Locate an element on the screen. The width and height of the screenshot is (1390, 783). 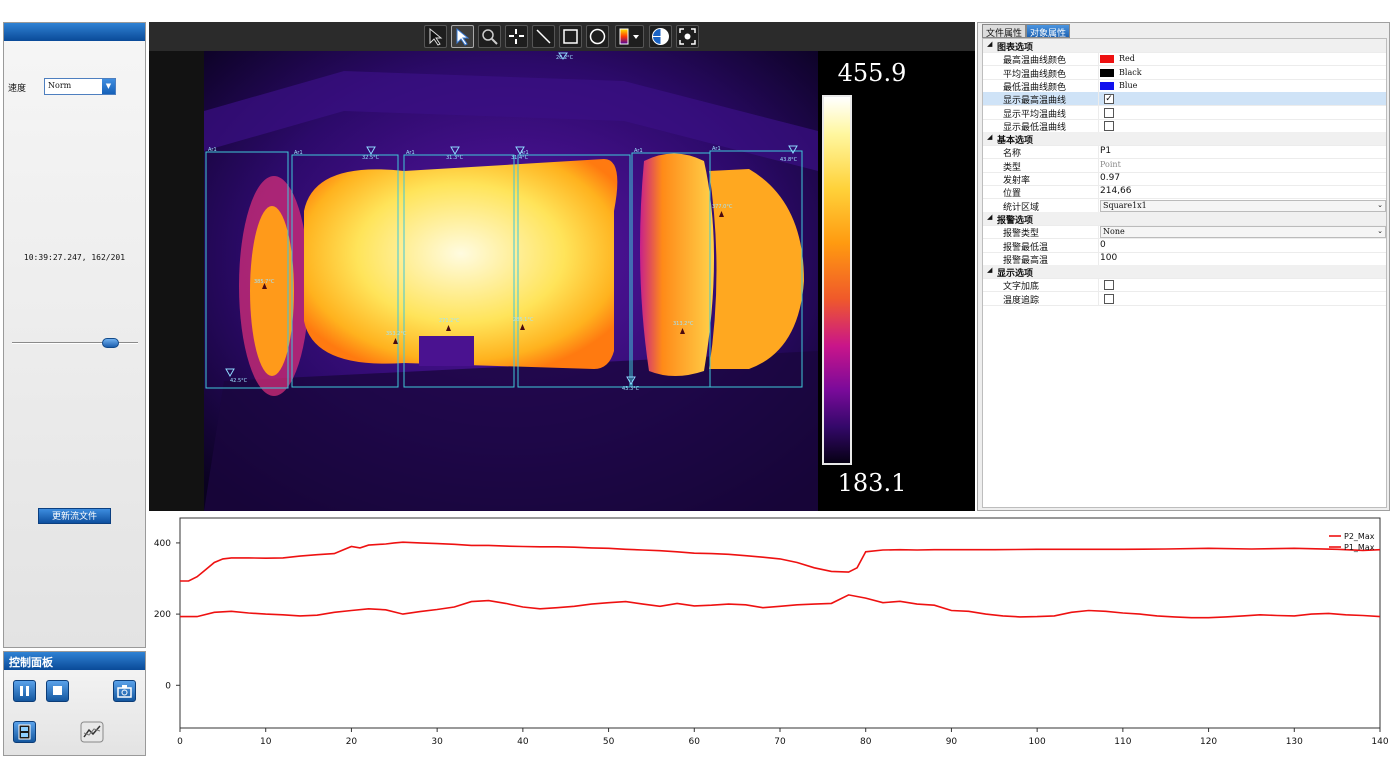
property-row: 位置 214,66 is located at coordinates (1184, 192).